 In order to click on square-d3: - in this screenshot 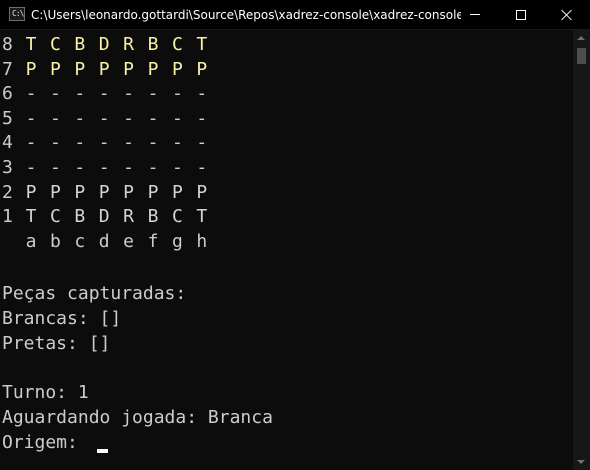, I will do `click(104, 167)`.